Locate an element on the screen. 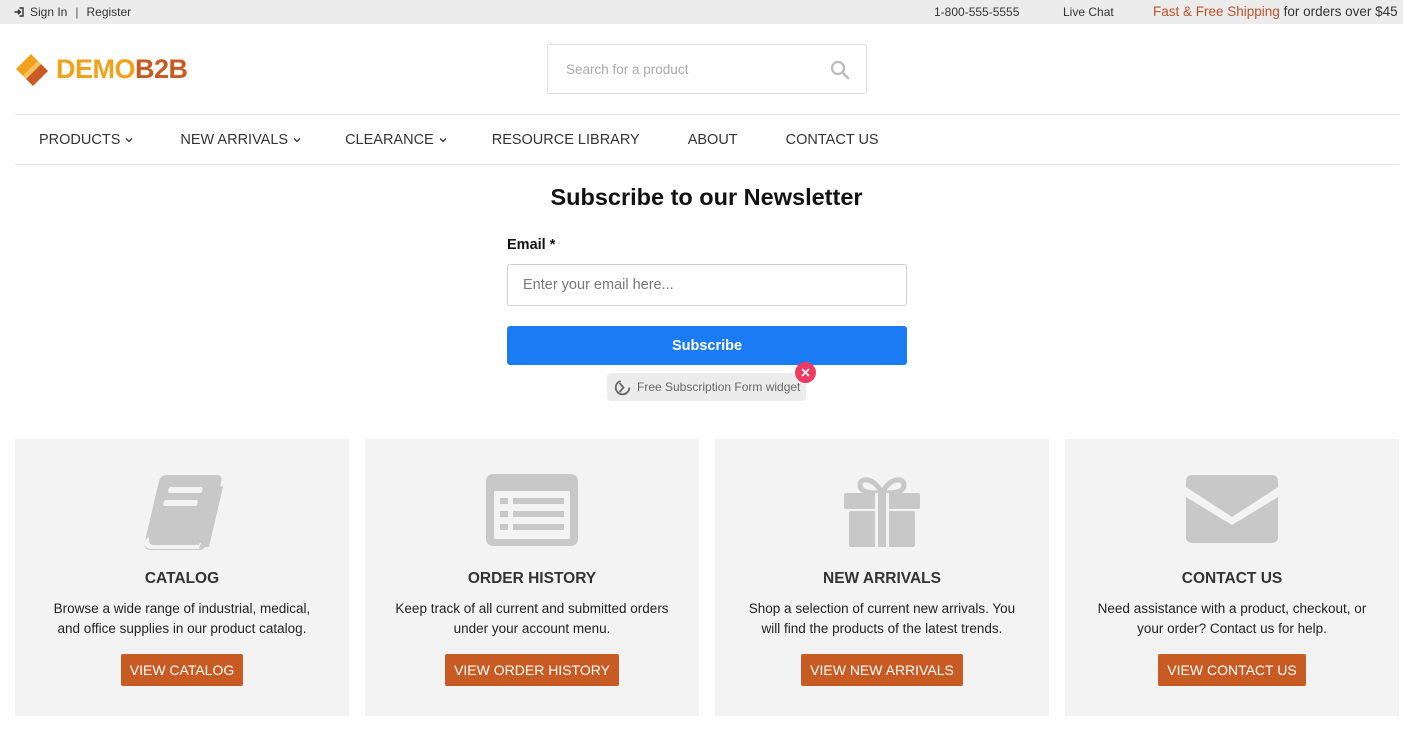  book-icon is located at coordinates (183, 512).